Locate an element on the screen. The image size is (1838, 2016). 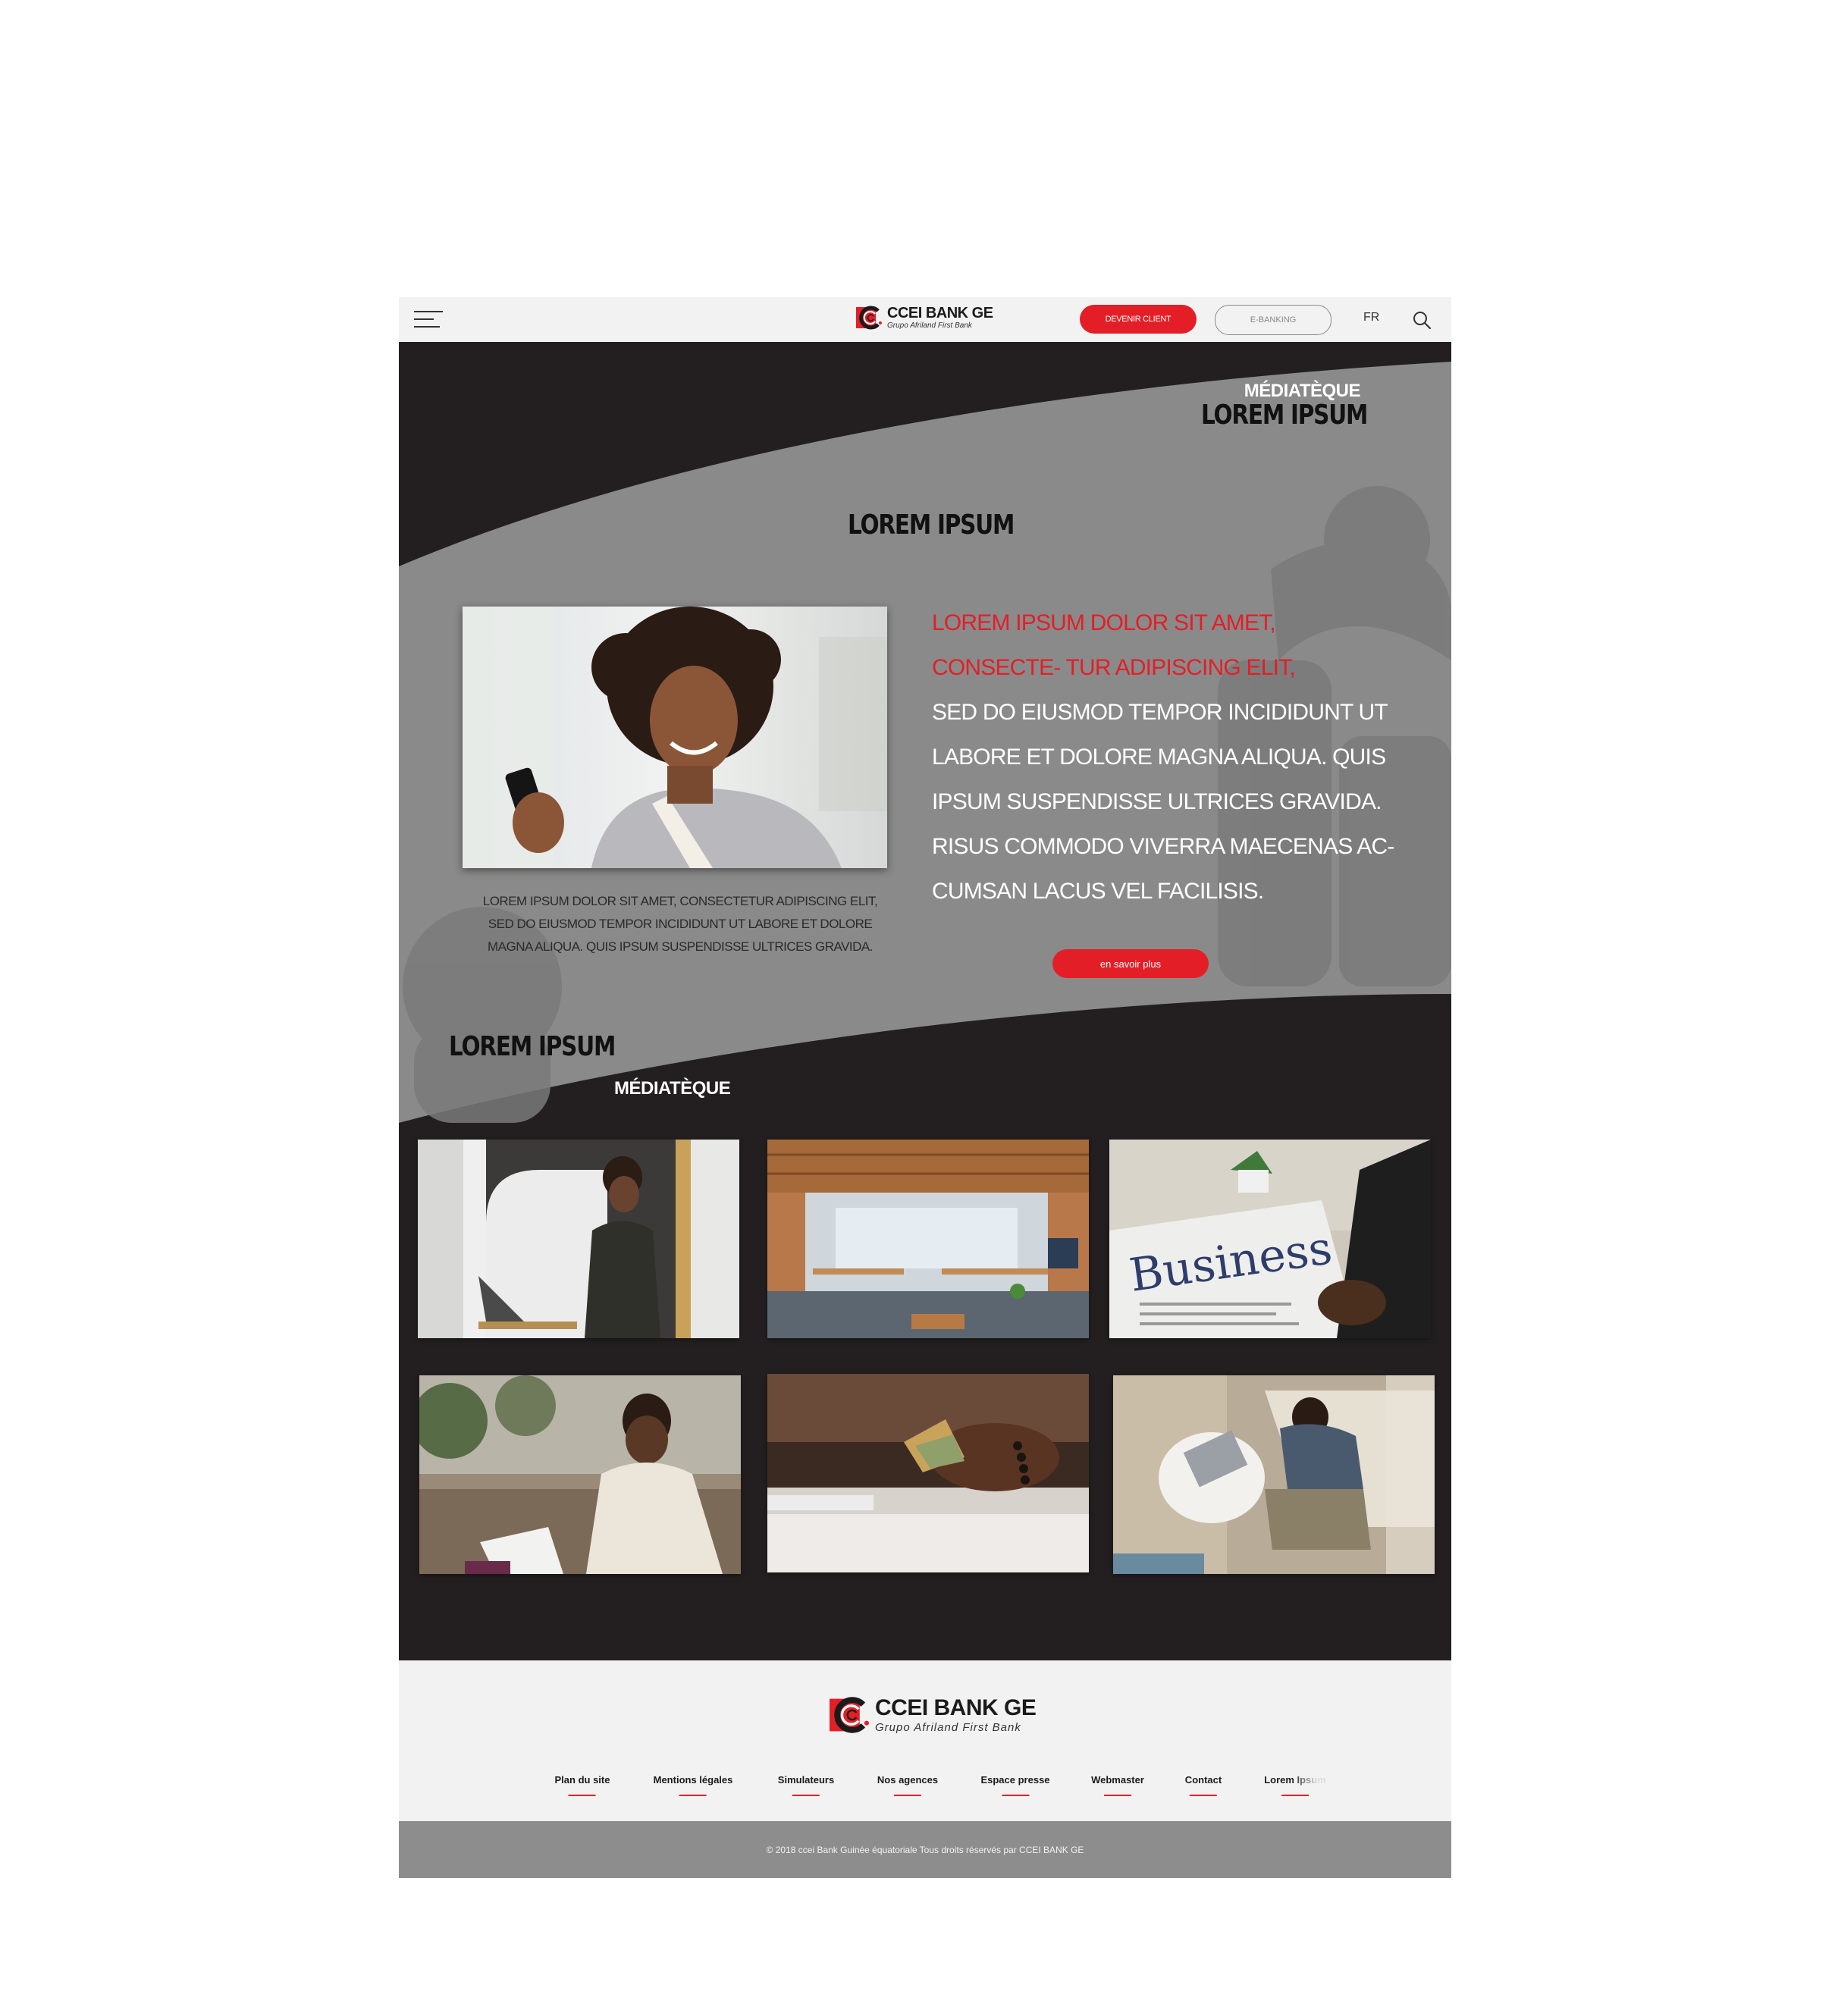
gallery-photo-man-phone-laptop is located at coordinates (579, 1239).